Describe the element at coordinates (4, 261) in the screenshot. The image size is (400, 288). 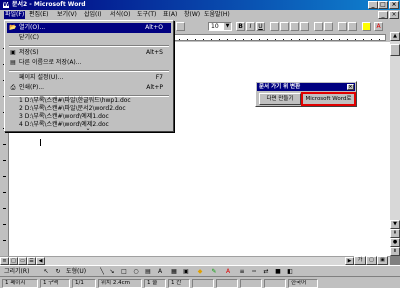
I see `normal-view-button: ≡` at that location.